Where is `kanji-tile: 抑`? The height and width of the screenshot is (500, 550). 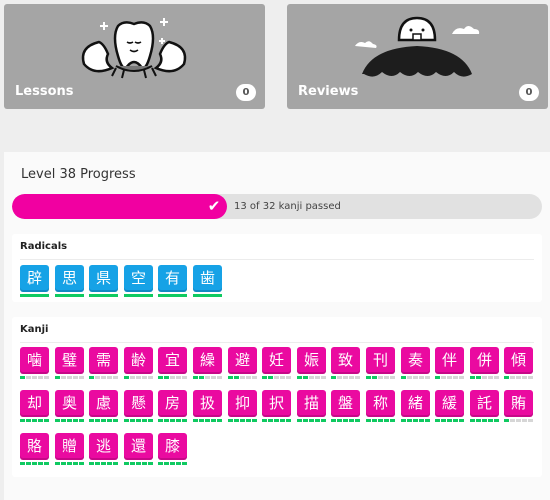 kanji-tile: 抑 is located at coordinates (242, 407).